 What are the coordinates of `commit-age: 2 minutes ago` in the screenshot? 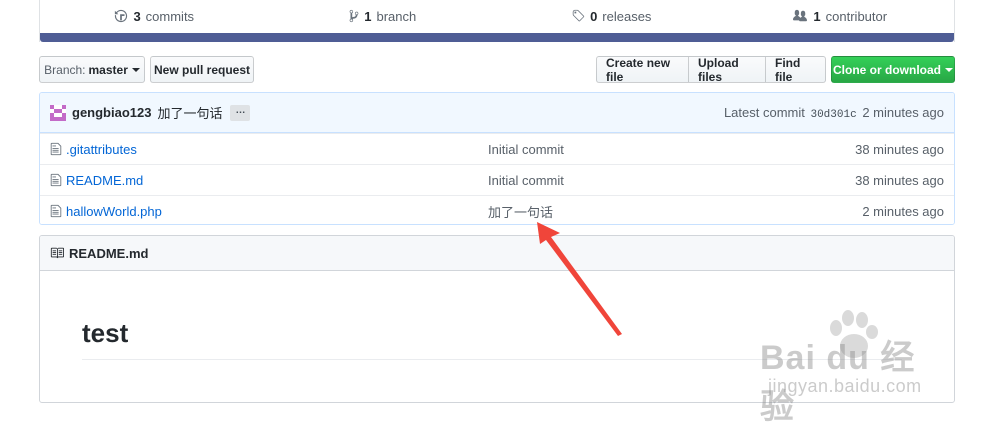 It's located at (903, 112).